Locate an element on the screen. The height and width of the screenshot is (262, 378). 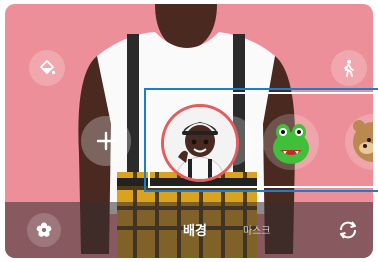
plus-icon is located at coordinates (106, 141).